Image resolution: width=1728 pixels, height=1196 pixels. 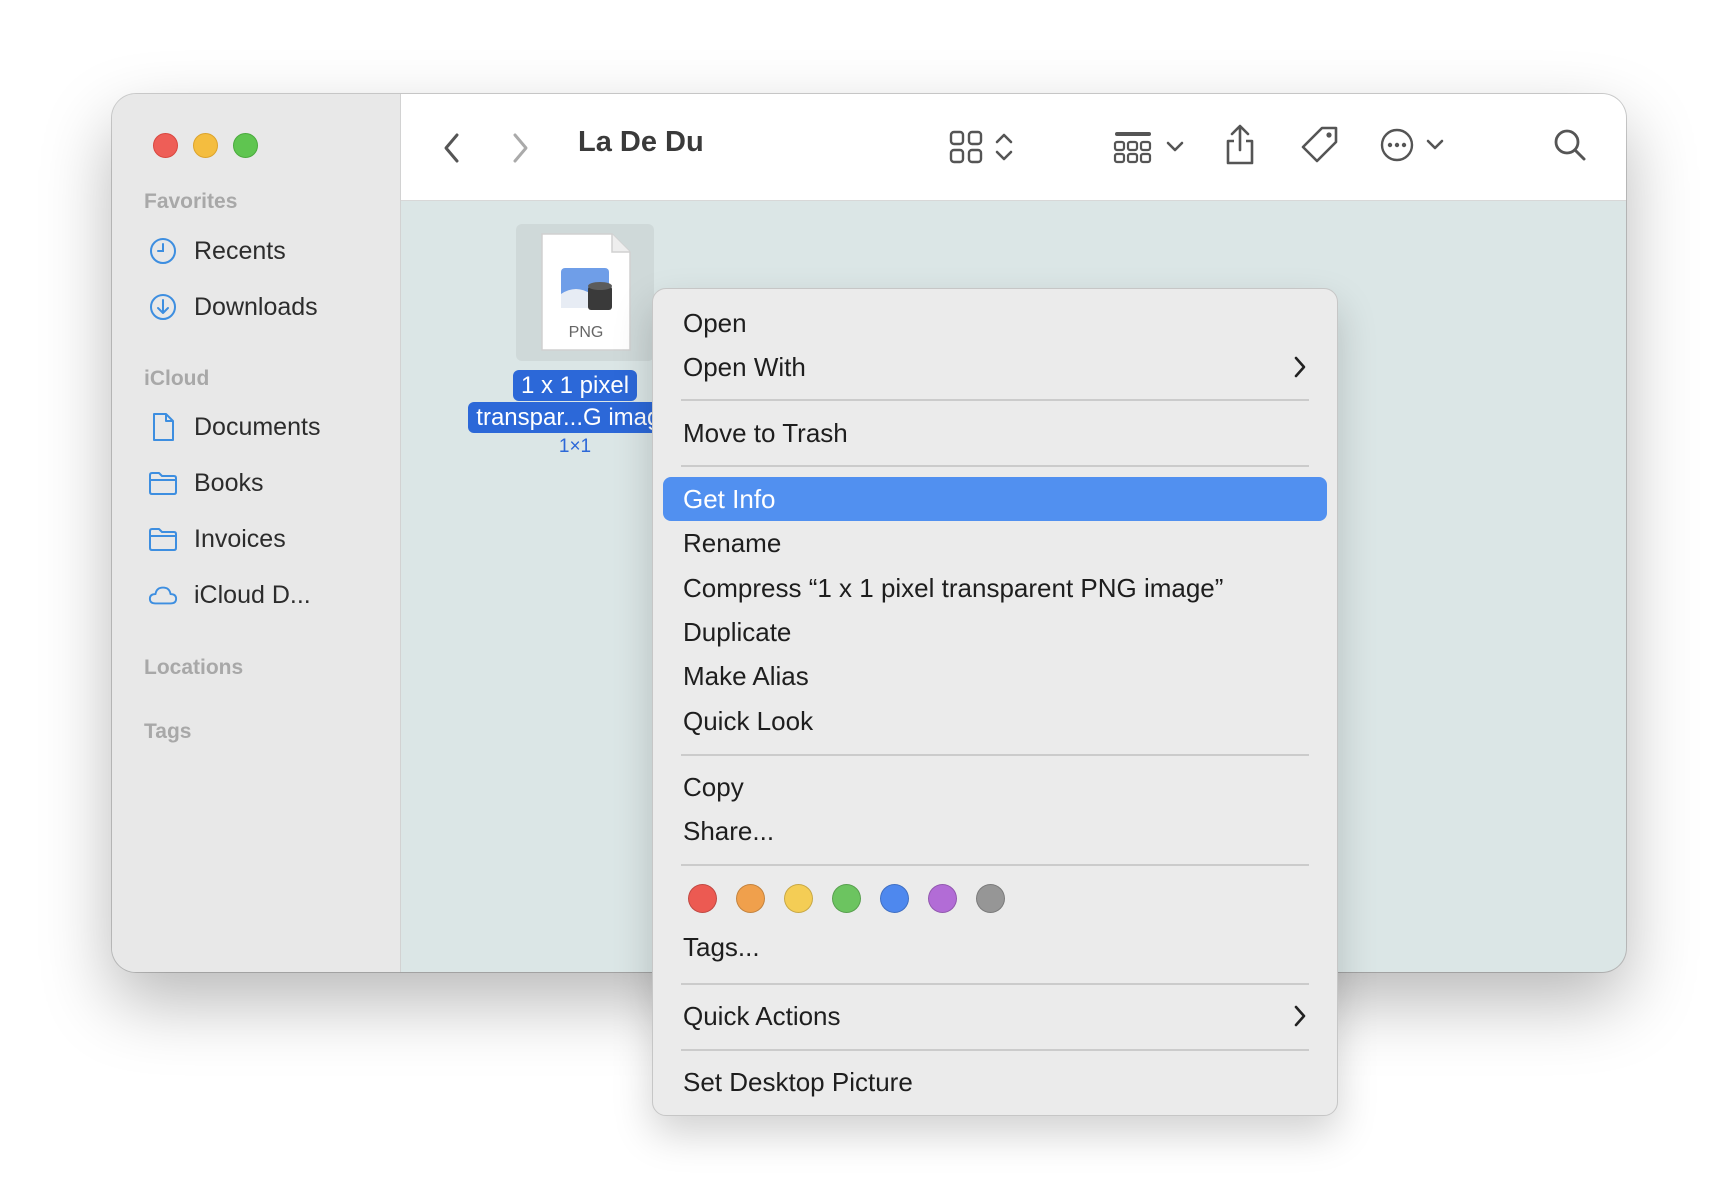 I want to click on menu-item-open-with: Open With, so click(x=995, y=367).